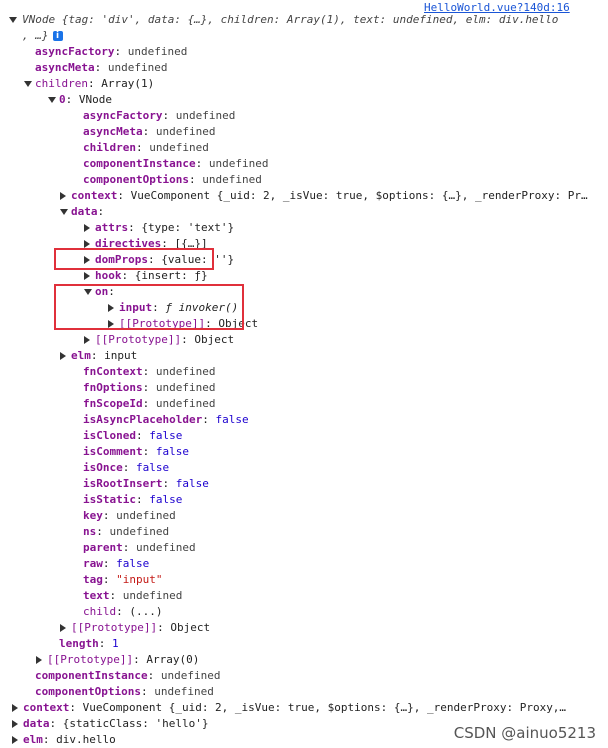 The width and height of the screenshot is (608, 748). What do you see at coordinates (94, 195) in the screenshot?
I see `property-name: context` at bounding box center [94, 195].